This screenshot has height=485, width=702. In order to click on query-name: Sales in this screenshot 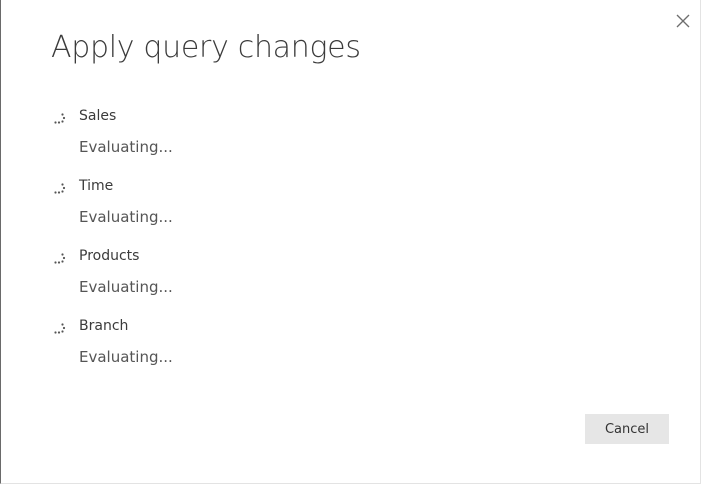, I will do `click(98, 116)`.